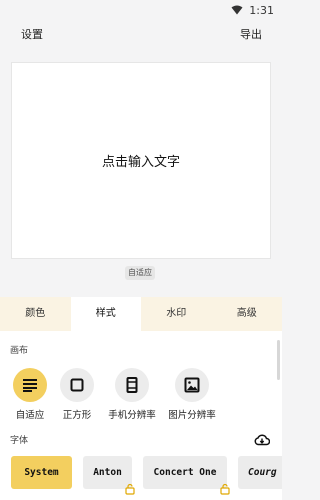  What do you see at coordinates (35, 314) in the screenshot?
I see `tab-color: 颜色` at bounding box center [35, 314].